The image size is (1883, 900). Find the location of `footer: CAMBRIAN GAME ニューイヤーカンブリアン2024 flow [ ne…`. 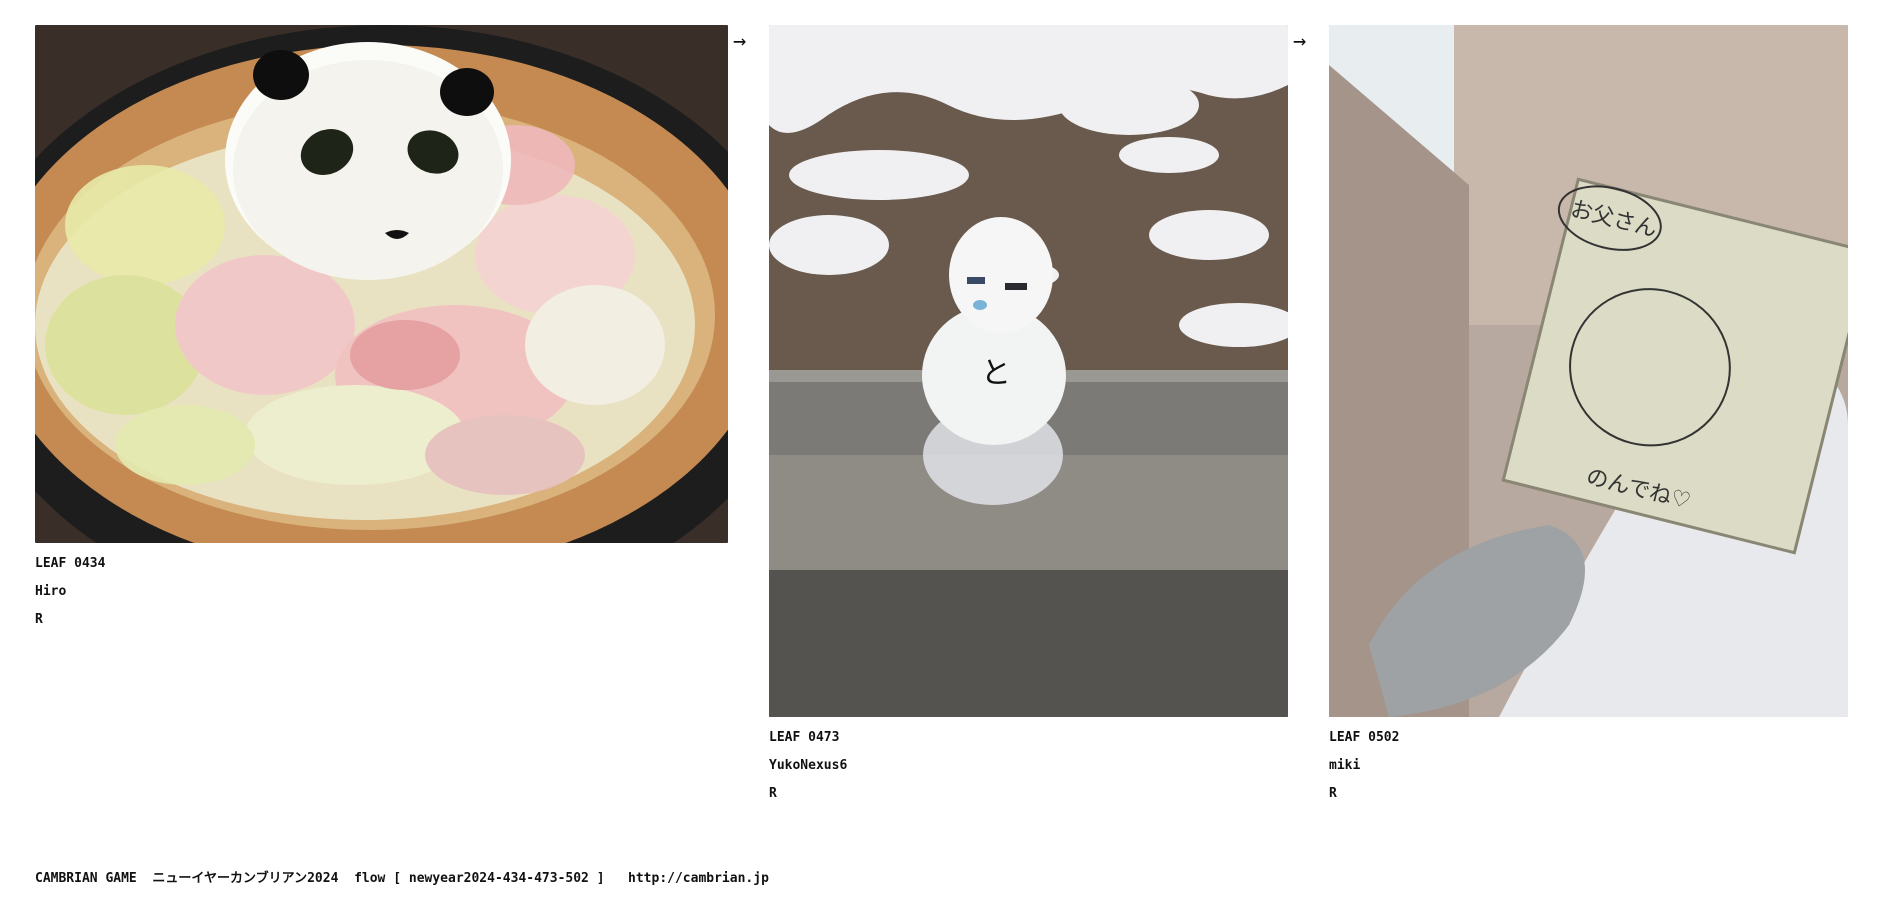

footer: CAMBRIAN GAME ニューイヤーカンブリアン2024 flow [ ne… is located at coordinates (402, 876).